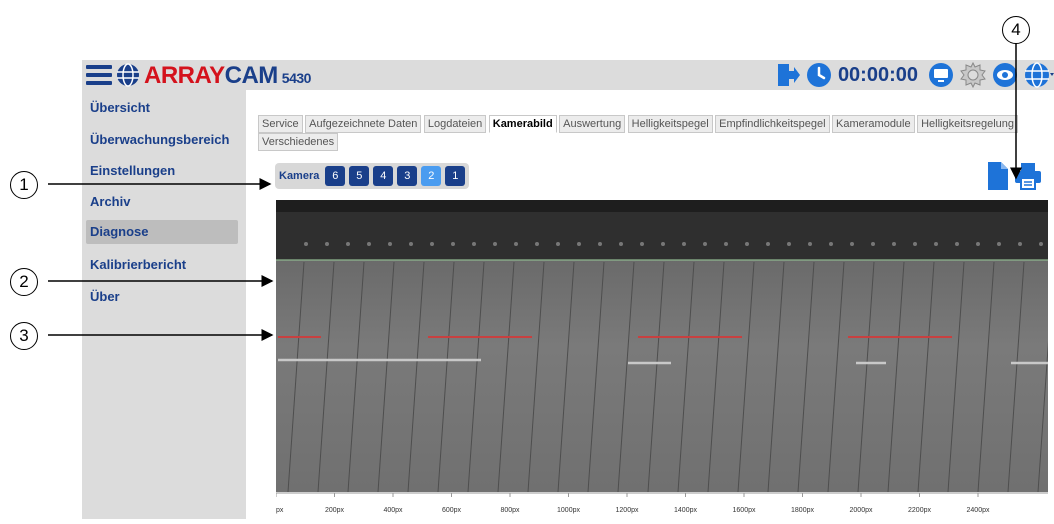 The width and height of the screenshot is (1054, 524). I want to click on language-globe-icon, so click(1039, 75).